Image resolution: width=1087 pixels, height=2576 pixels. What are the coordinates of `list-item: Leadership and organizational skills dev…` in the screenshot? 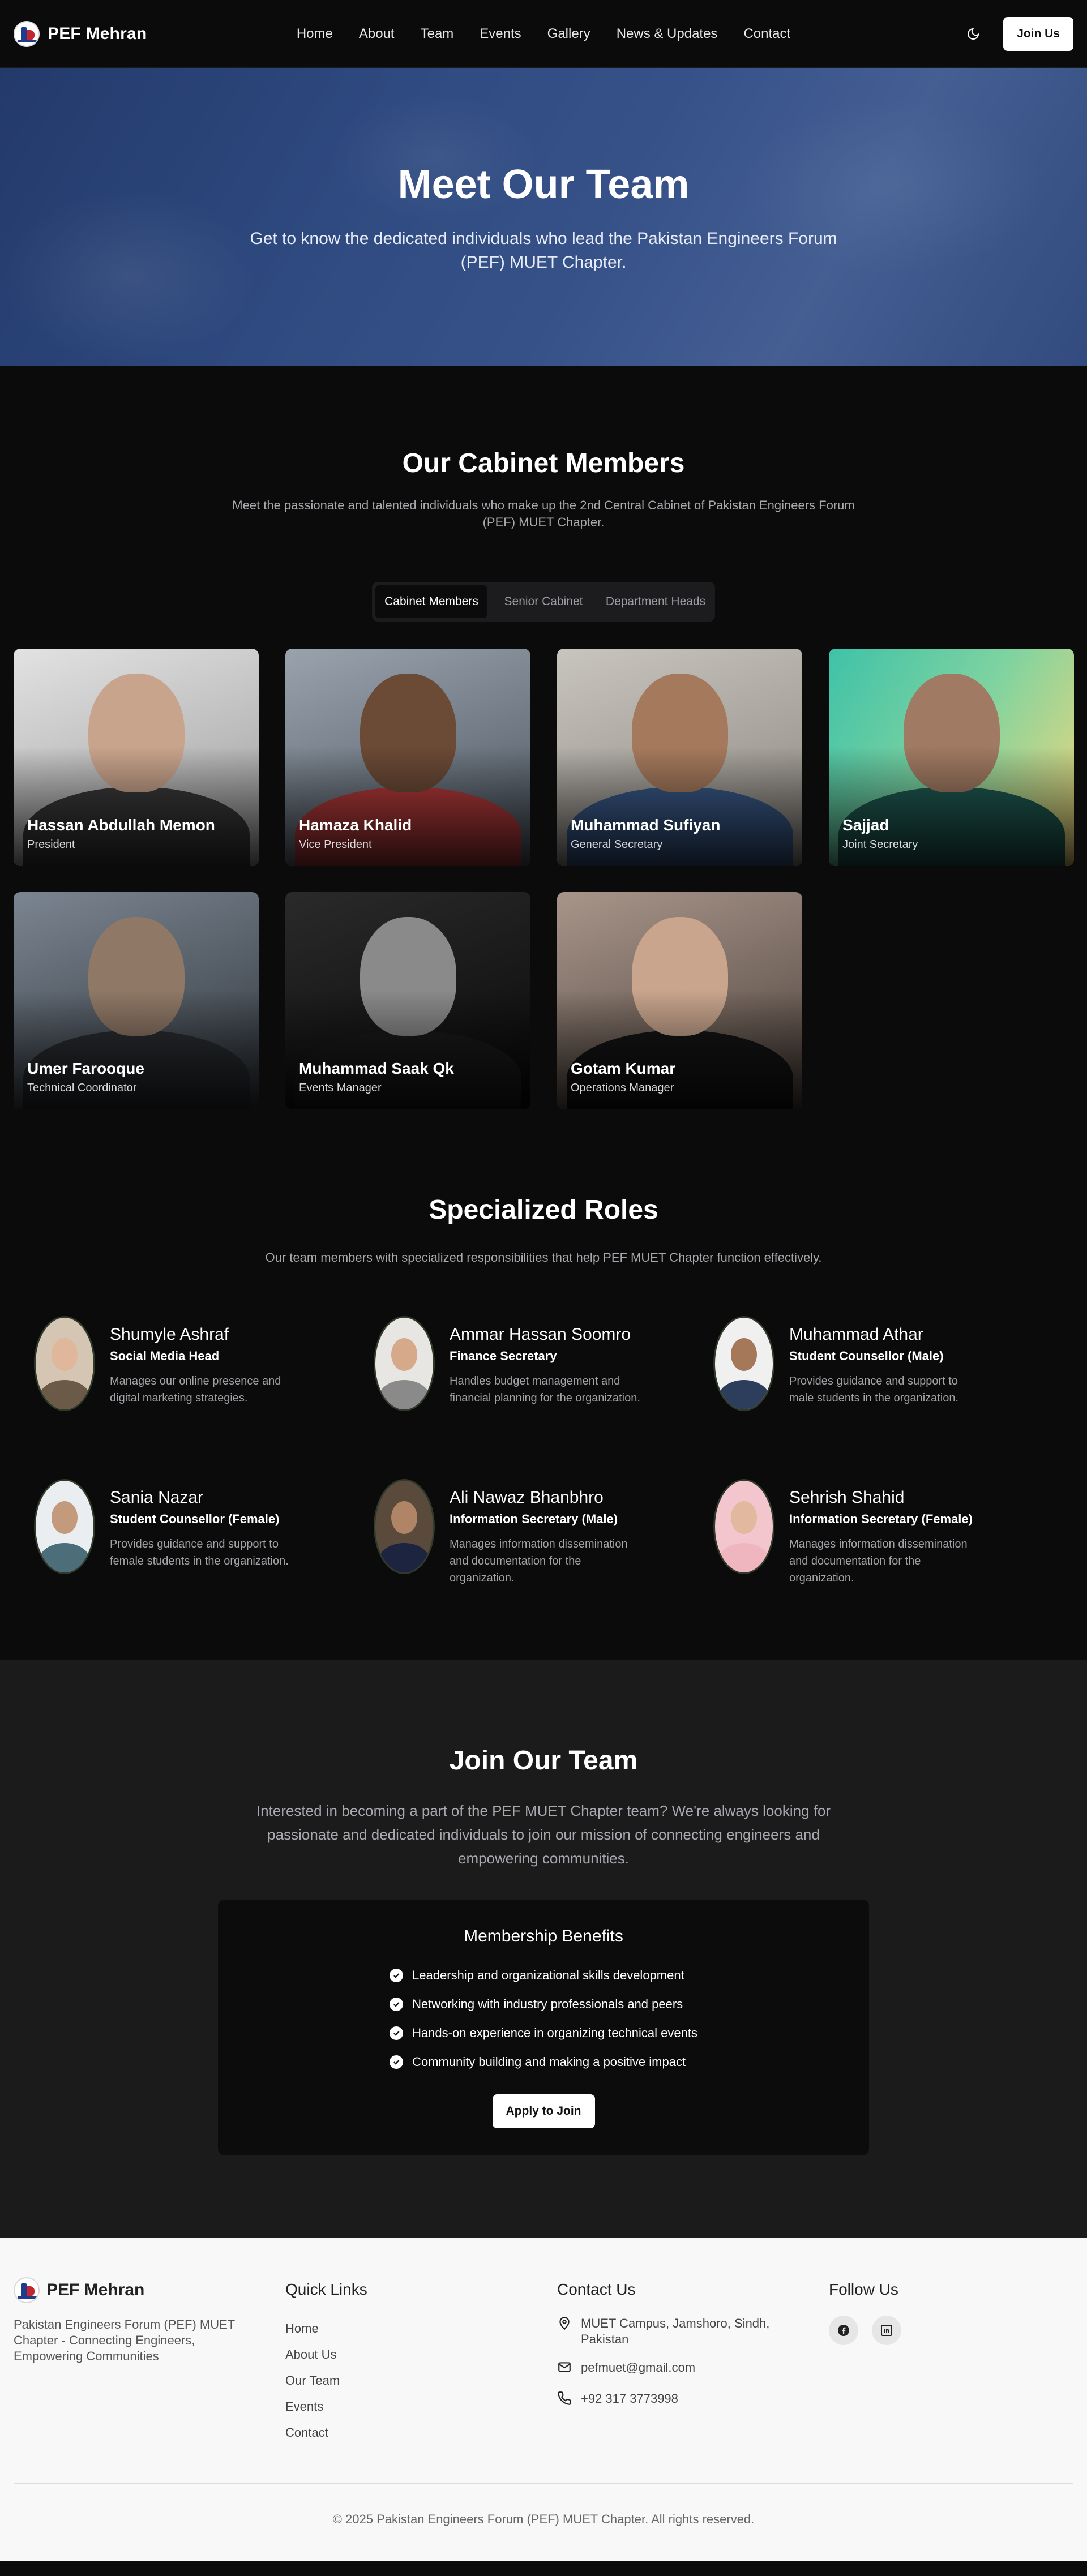 It's located at (543, 1975).